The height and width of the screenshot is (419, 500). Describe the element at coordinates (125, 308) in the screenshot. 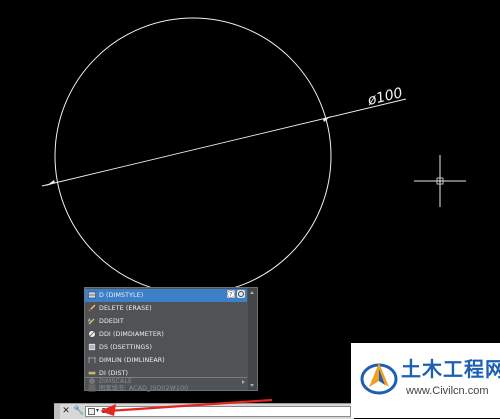

I see `autocomplete-item-label: DELETE (ERASE)` at that location.